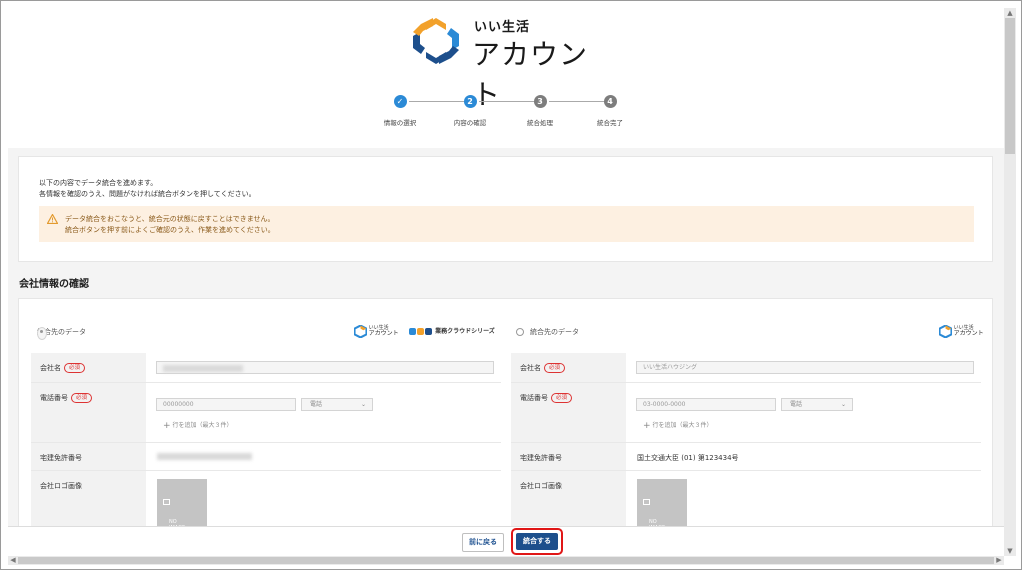 This screenshot has width=1024, height=572. I want to click on step-2: 2 内容の確認, so click(470, 111).